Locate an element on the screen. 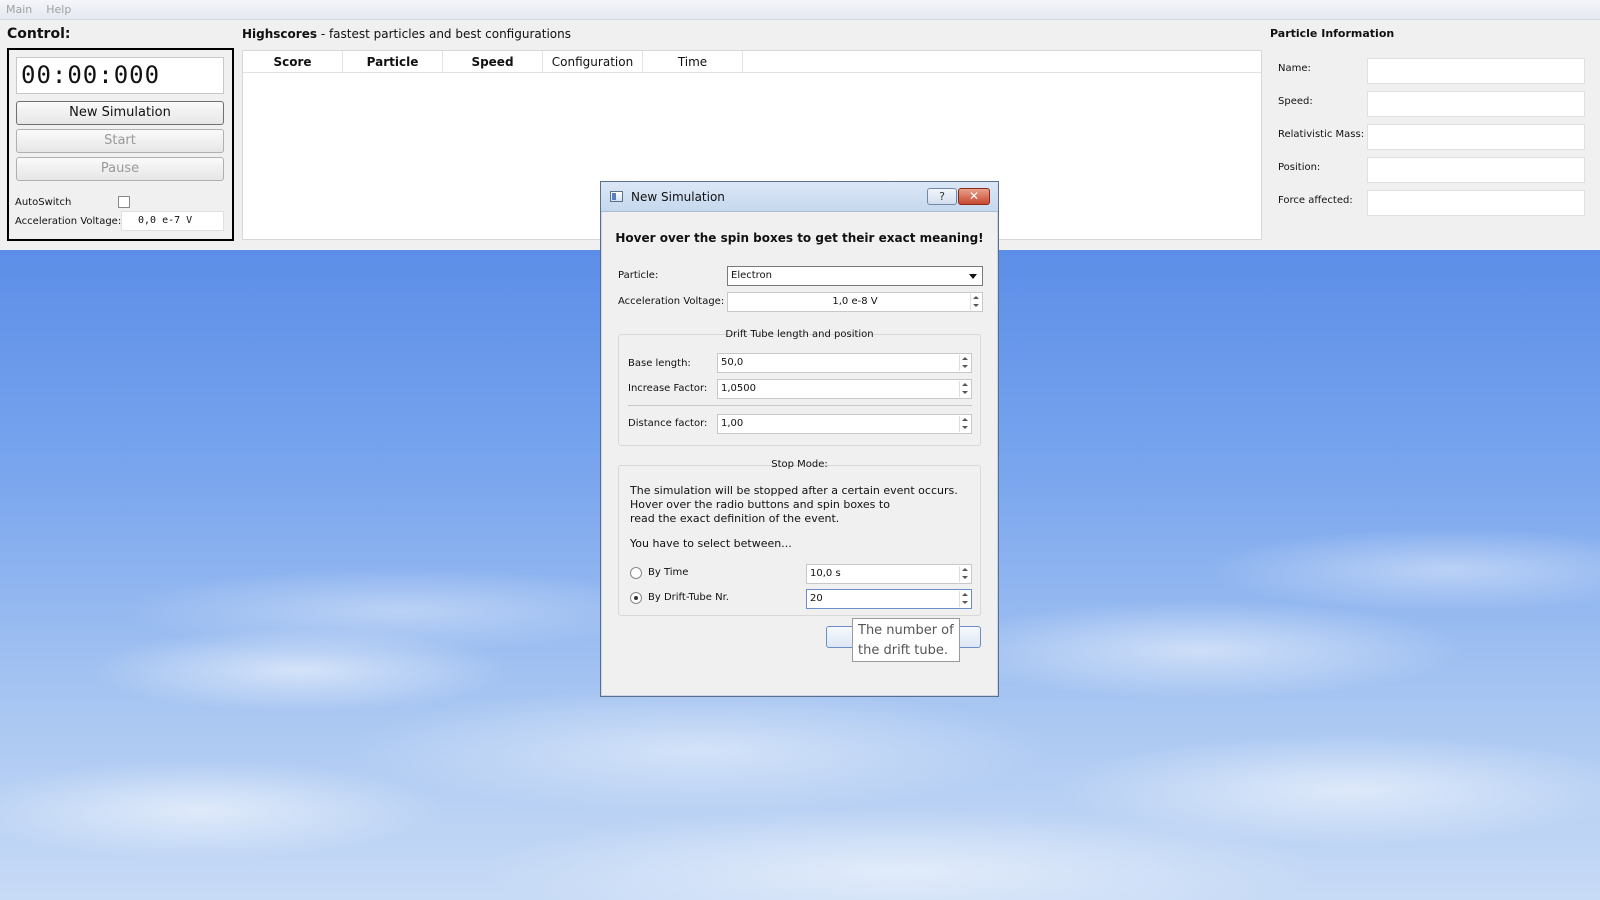 The height and width of the screenshot is (900, 1600). increase-factor-spinbox: 1,0500 is located at coordinates (844, 389).